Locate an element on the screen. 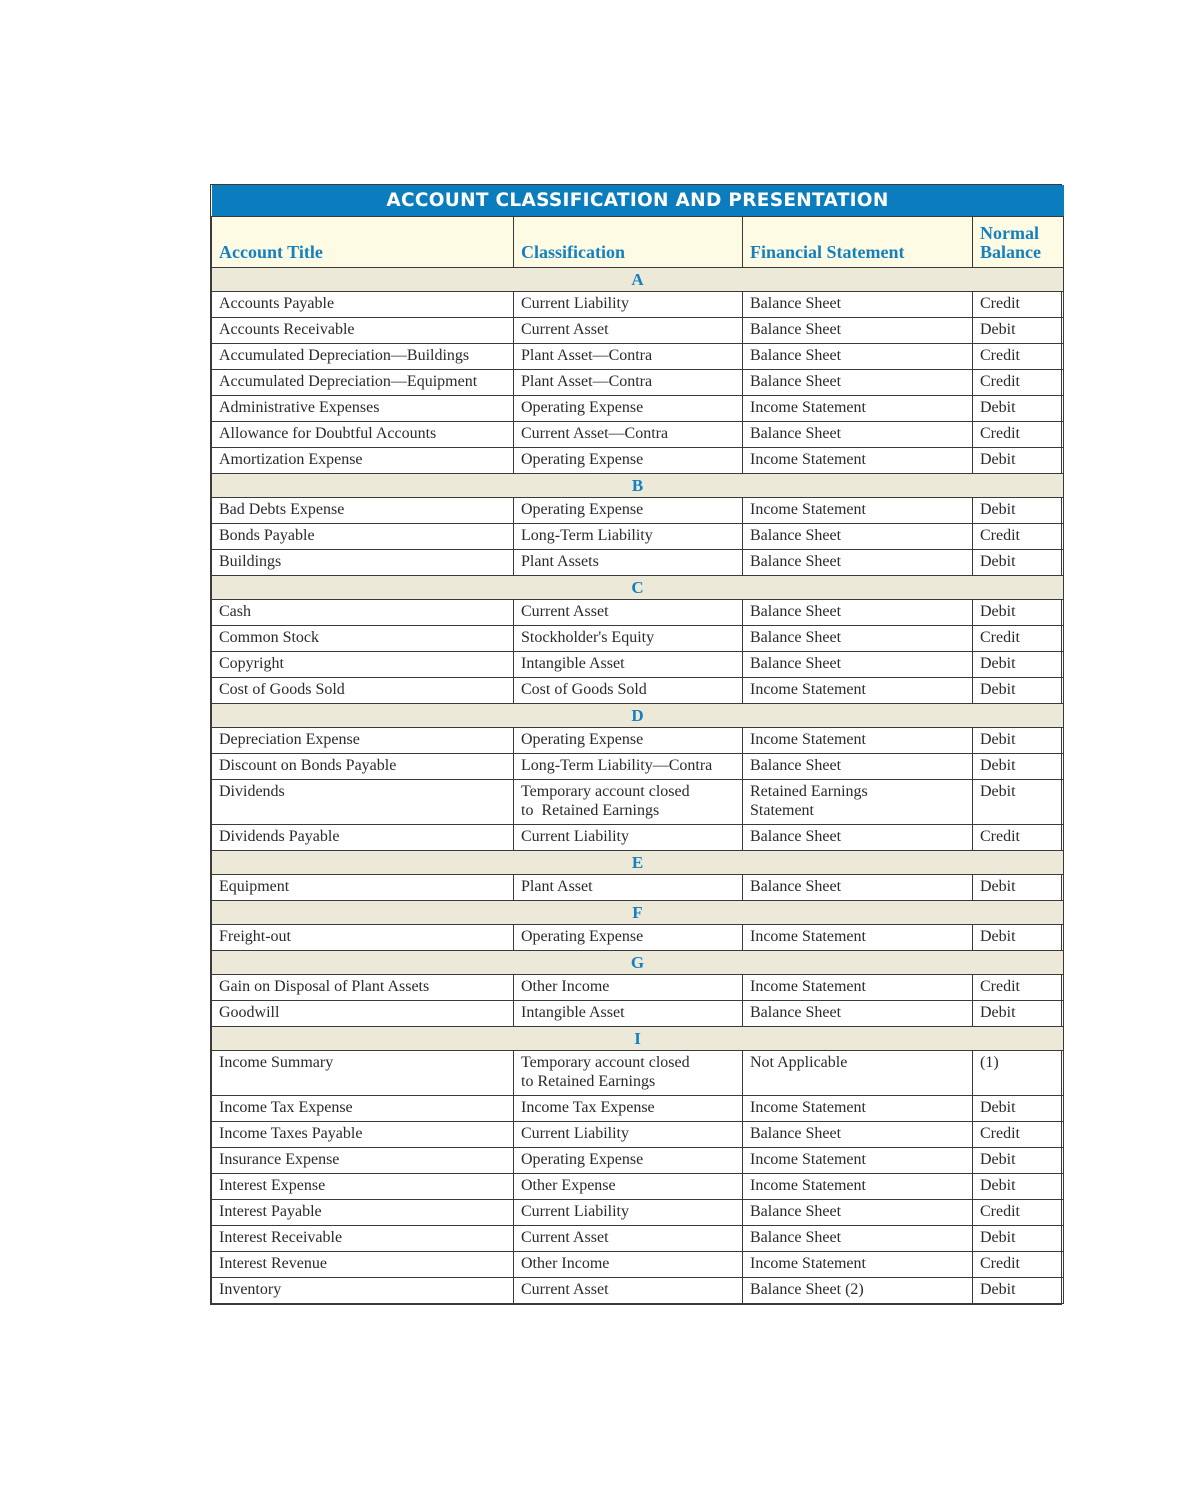 The height and width of the screenshot is (1496, 1200). cell-classification: Intangible Asset is located at coordinates (628, 1013).